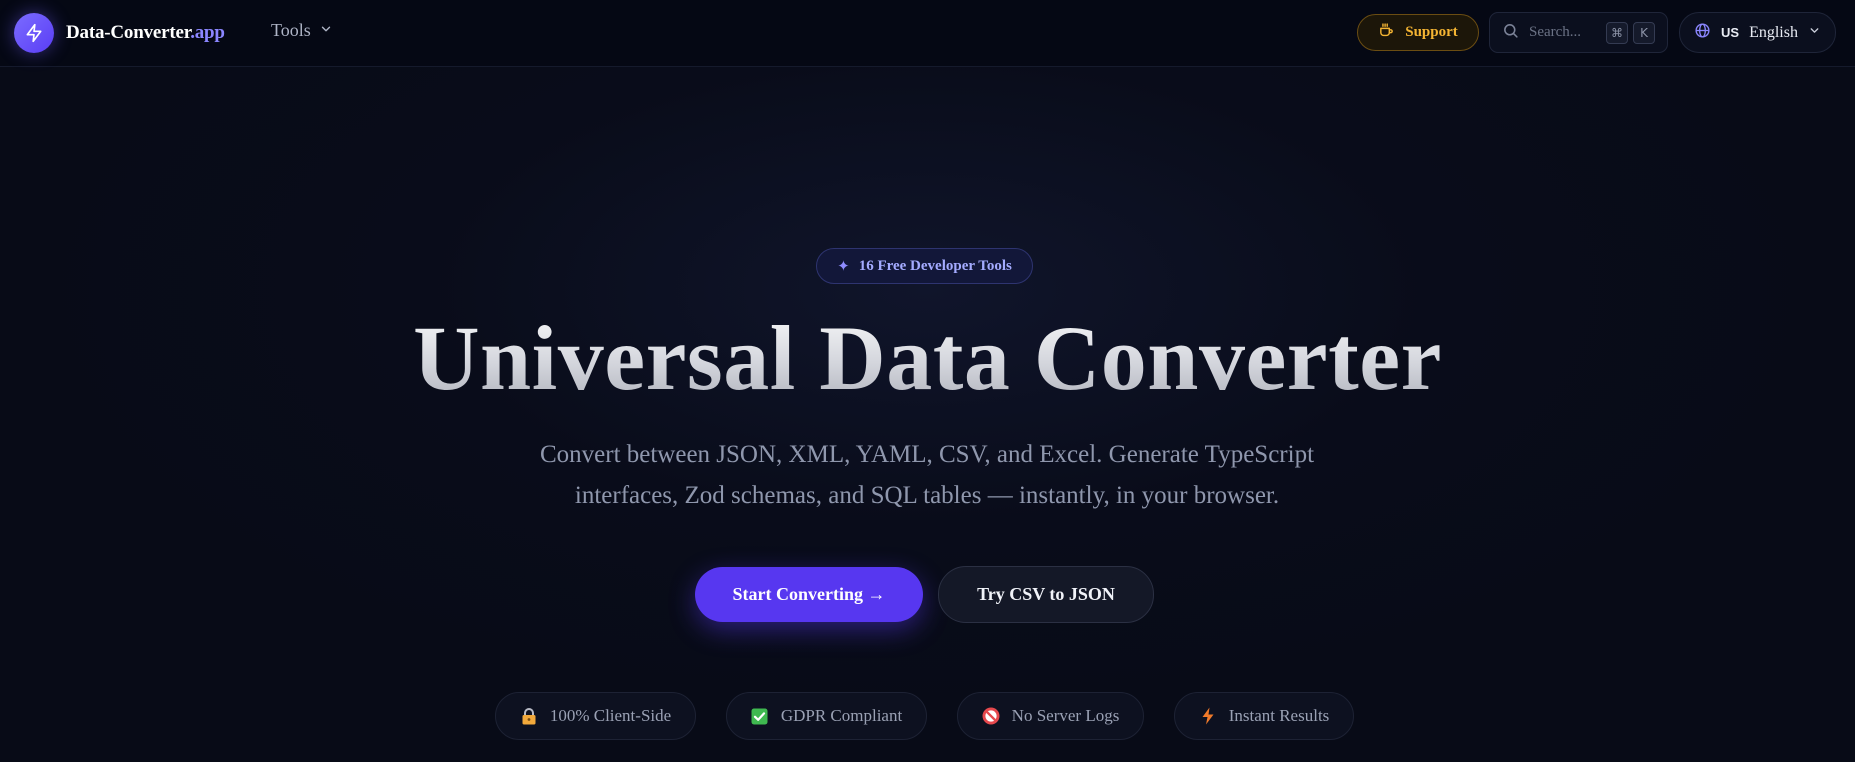 Image resolution: width=1855 pixels, height=762 pixels. I want to click on search-shortcut: ⌘ K, so click(1630, 32).